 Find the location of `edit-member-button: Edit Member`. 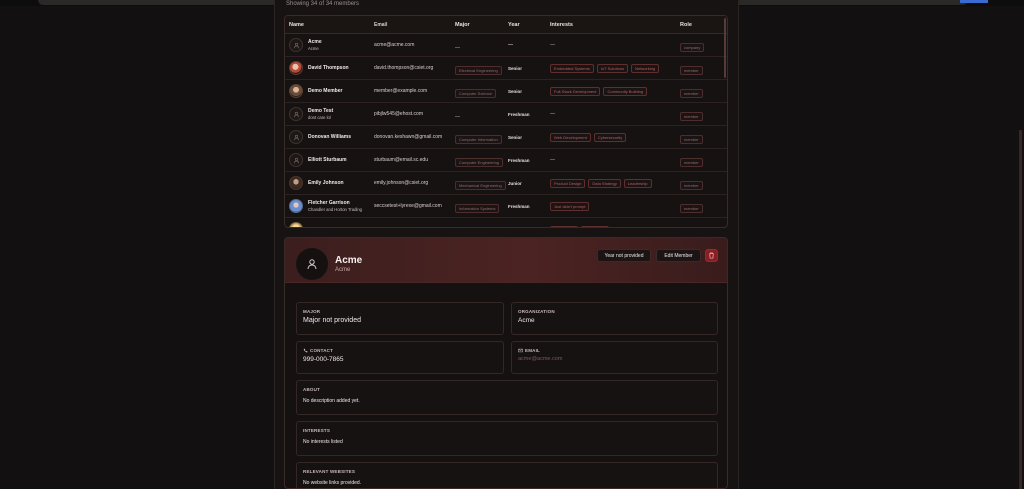

edit-member-button: Edit Member is located at coordinates (678, 255).